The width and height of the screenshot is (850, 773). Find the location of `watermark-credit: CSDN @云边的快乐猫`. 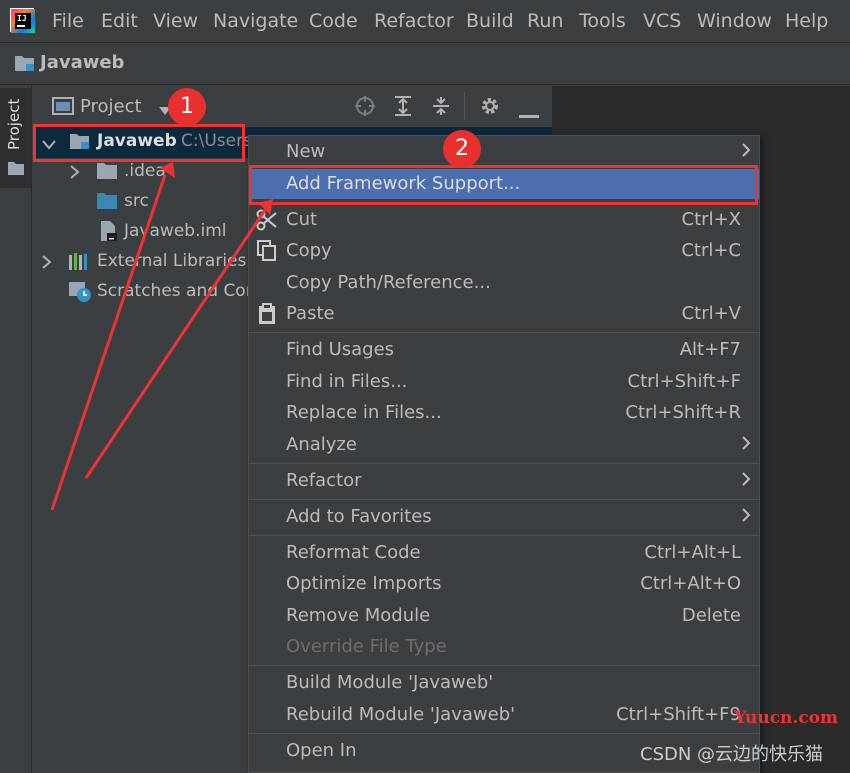

watermark-credit: CSDN @云边的快乐猫 is located at coordinates (732, 754).